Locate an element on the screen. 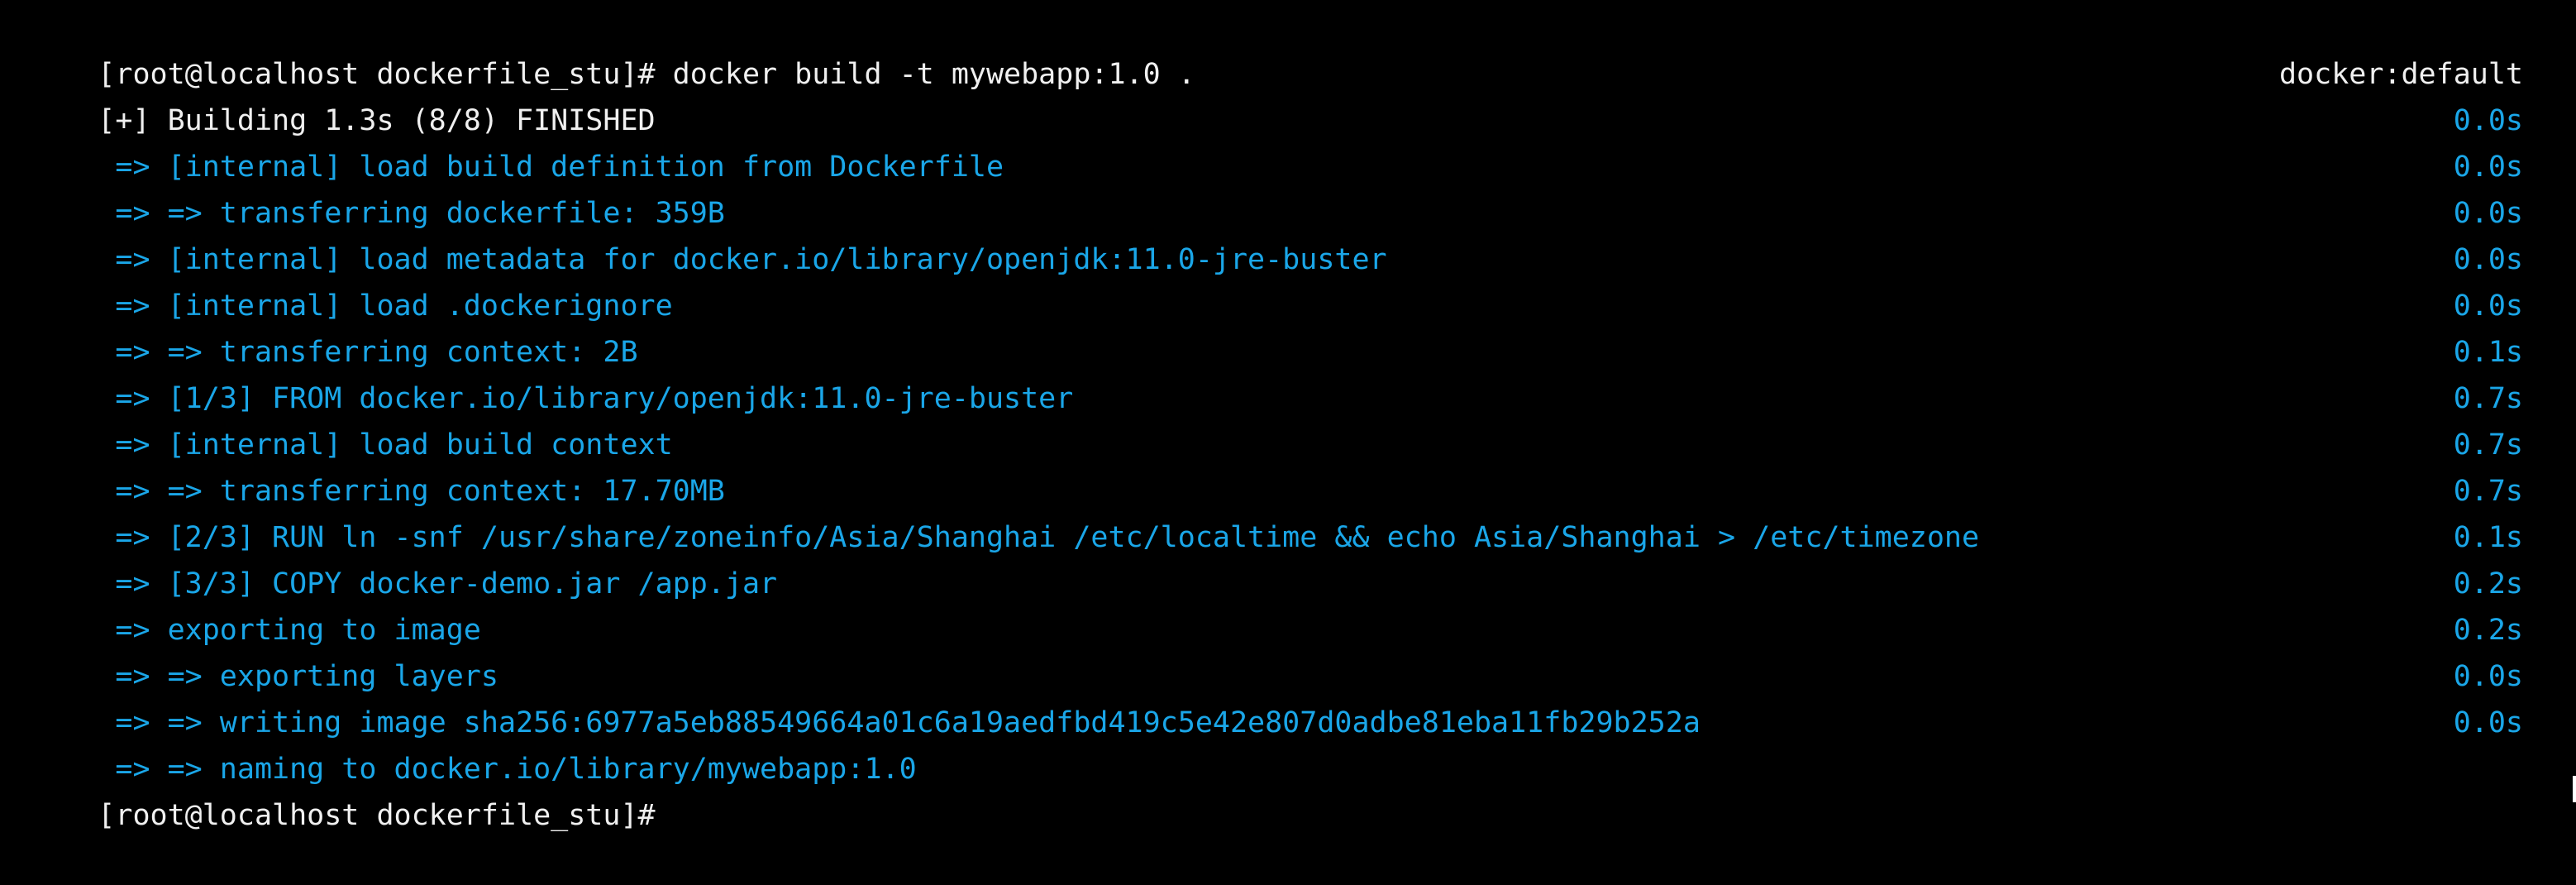  final-prompt: [root@localhost dockerfile_stu]# is located at coordinates (377, 815).